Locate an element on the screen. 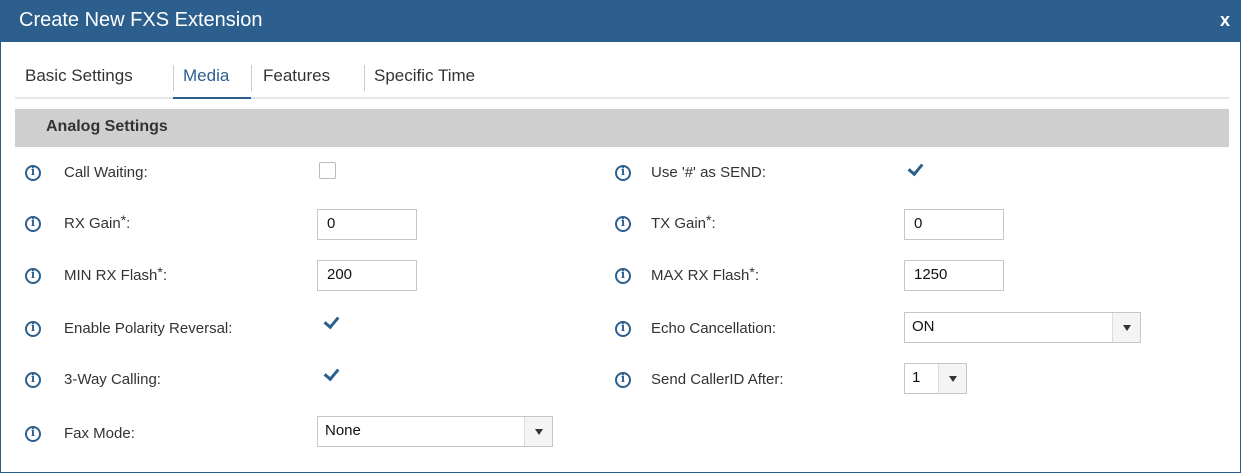 This screenshot has width=1241, height=473. tab-label: Specific Time is located at coordinates (425, 75).